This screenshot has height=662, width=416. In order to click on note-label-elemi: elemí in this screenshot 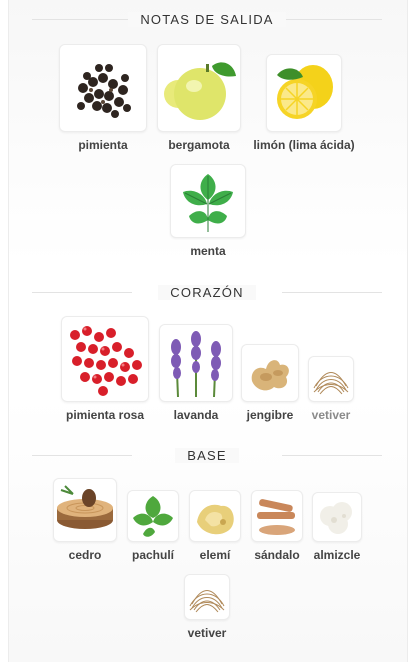, I will do `click(215, 555)`.